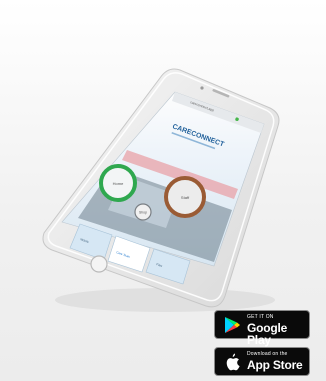 The image size is (326, 381). Describe the element at coordinates (267, 334) in the screenshot. I see `google-play-big-text: Google Play` at that location.